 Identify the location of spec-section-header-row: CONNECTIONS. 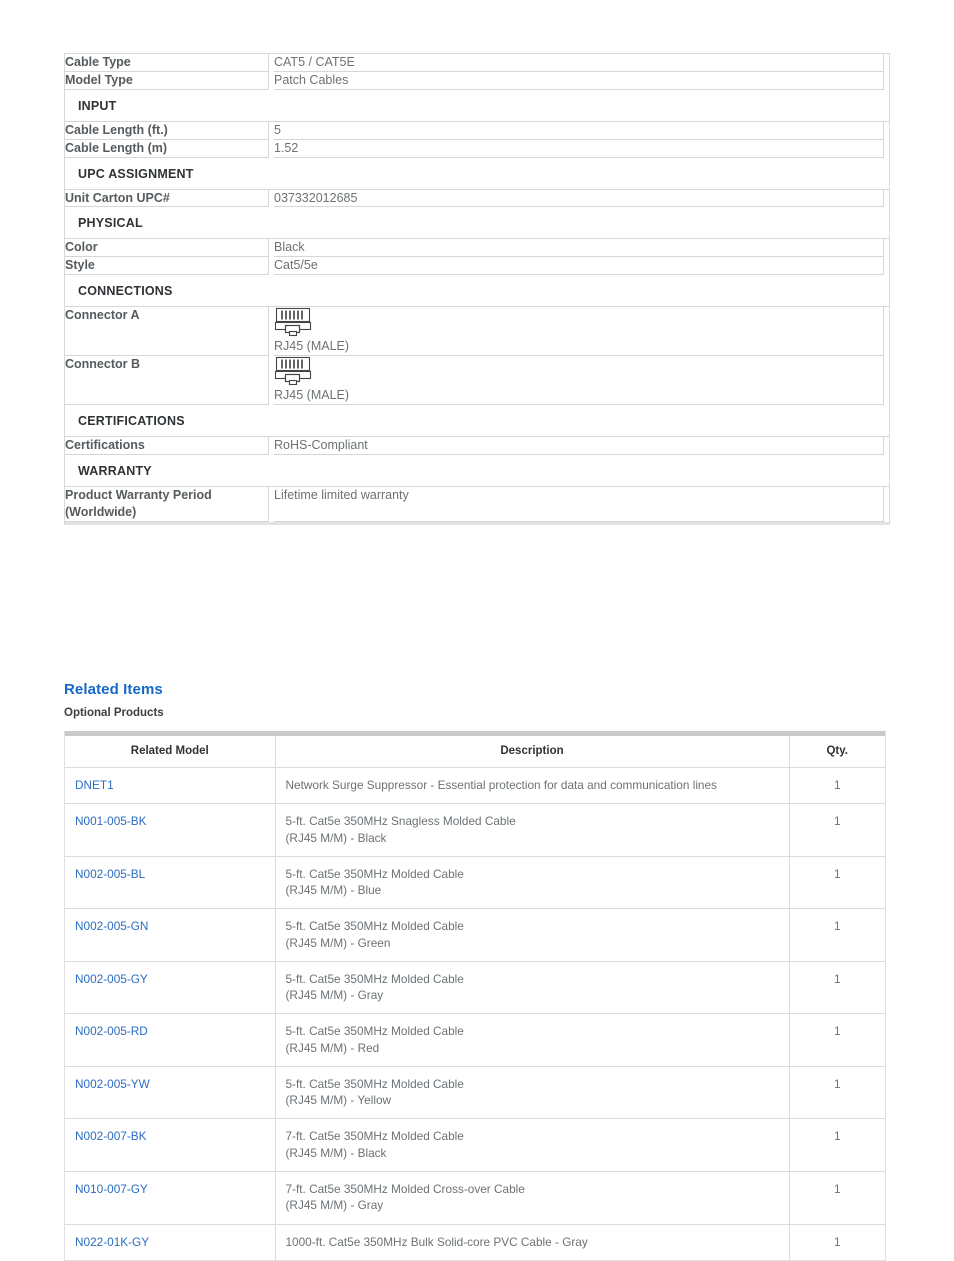
(477, 291).